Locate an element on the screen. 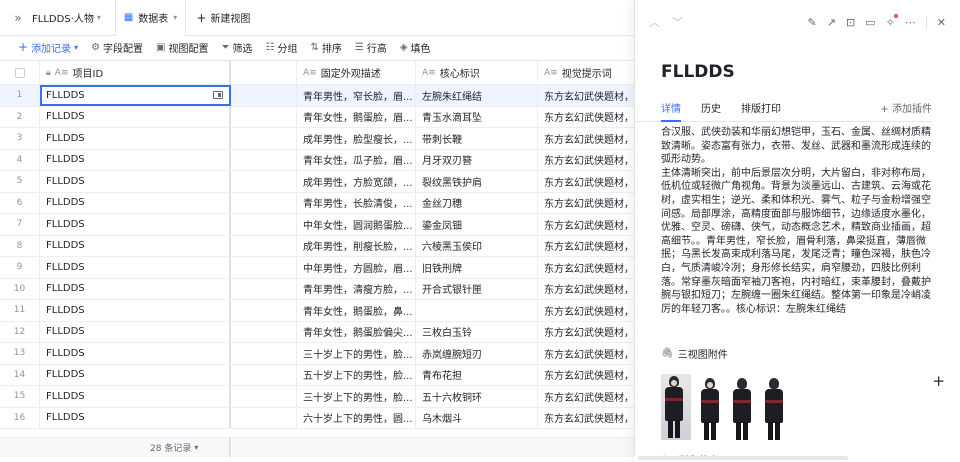 The height and width of the screenshot is (462, 960). tab-data-table: ▦ 数据表 ▾ is located at coordinates (150, 18).